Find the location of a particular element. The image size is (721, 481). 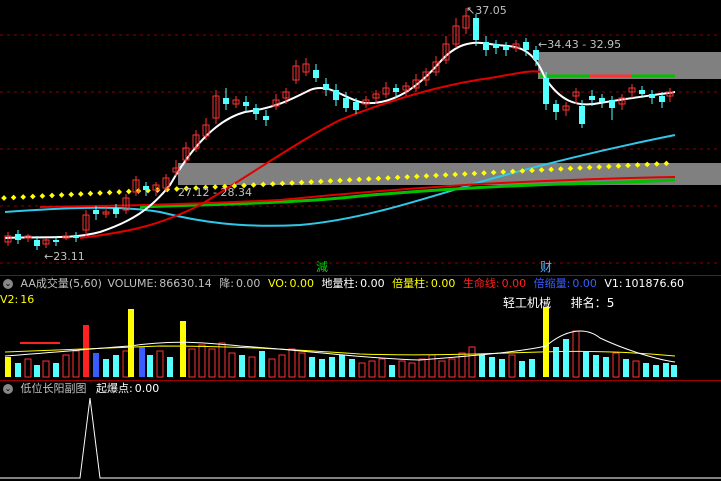

low-label: ←23.11 is located at coordinates (64, 256).